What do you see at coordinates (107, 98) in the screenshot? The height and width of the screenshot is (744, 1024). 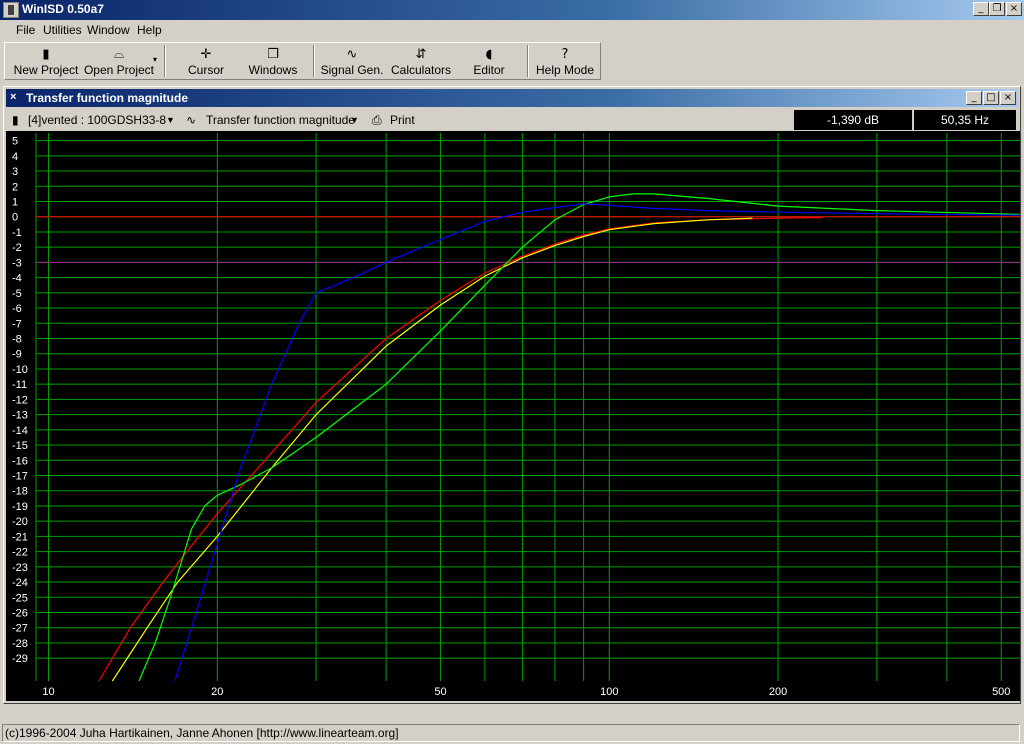 I see `child-window-title: Transfer function magnitude` at bounding box center [107, 98].